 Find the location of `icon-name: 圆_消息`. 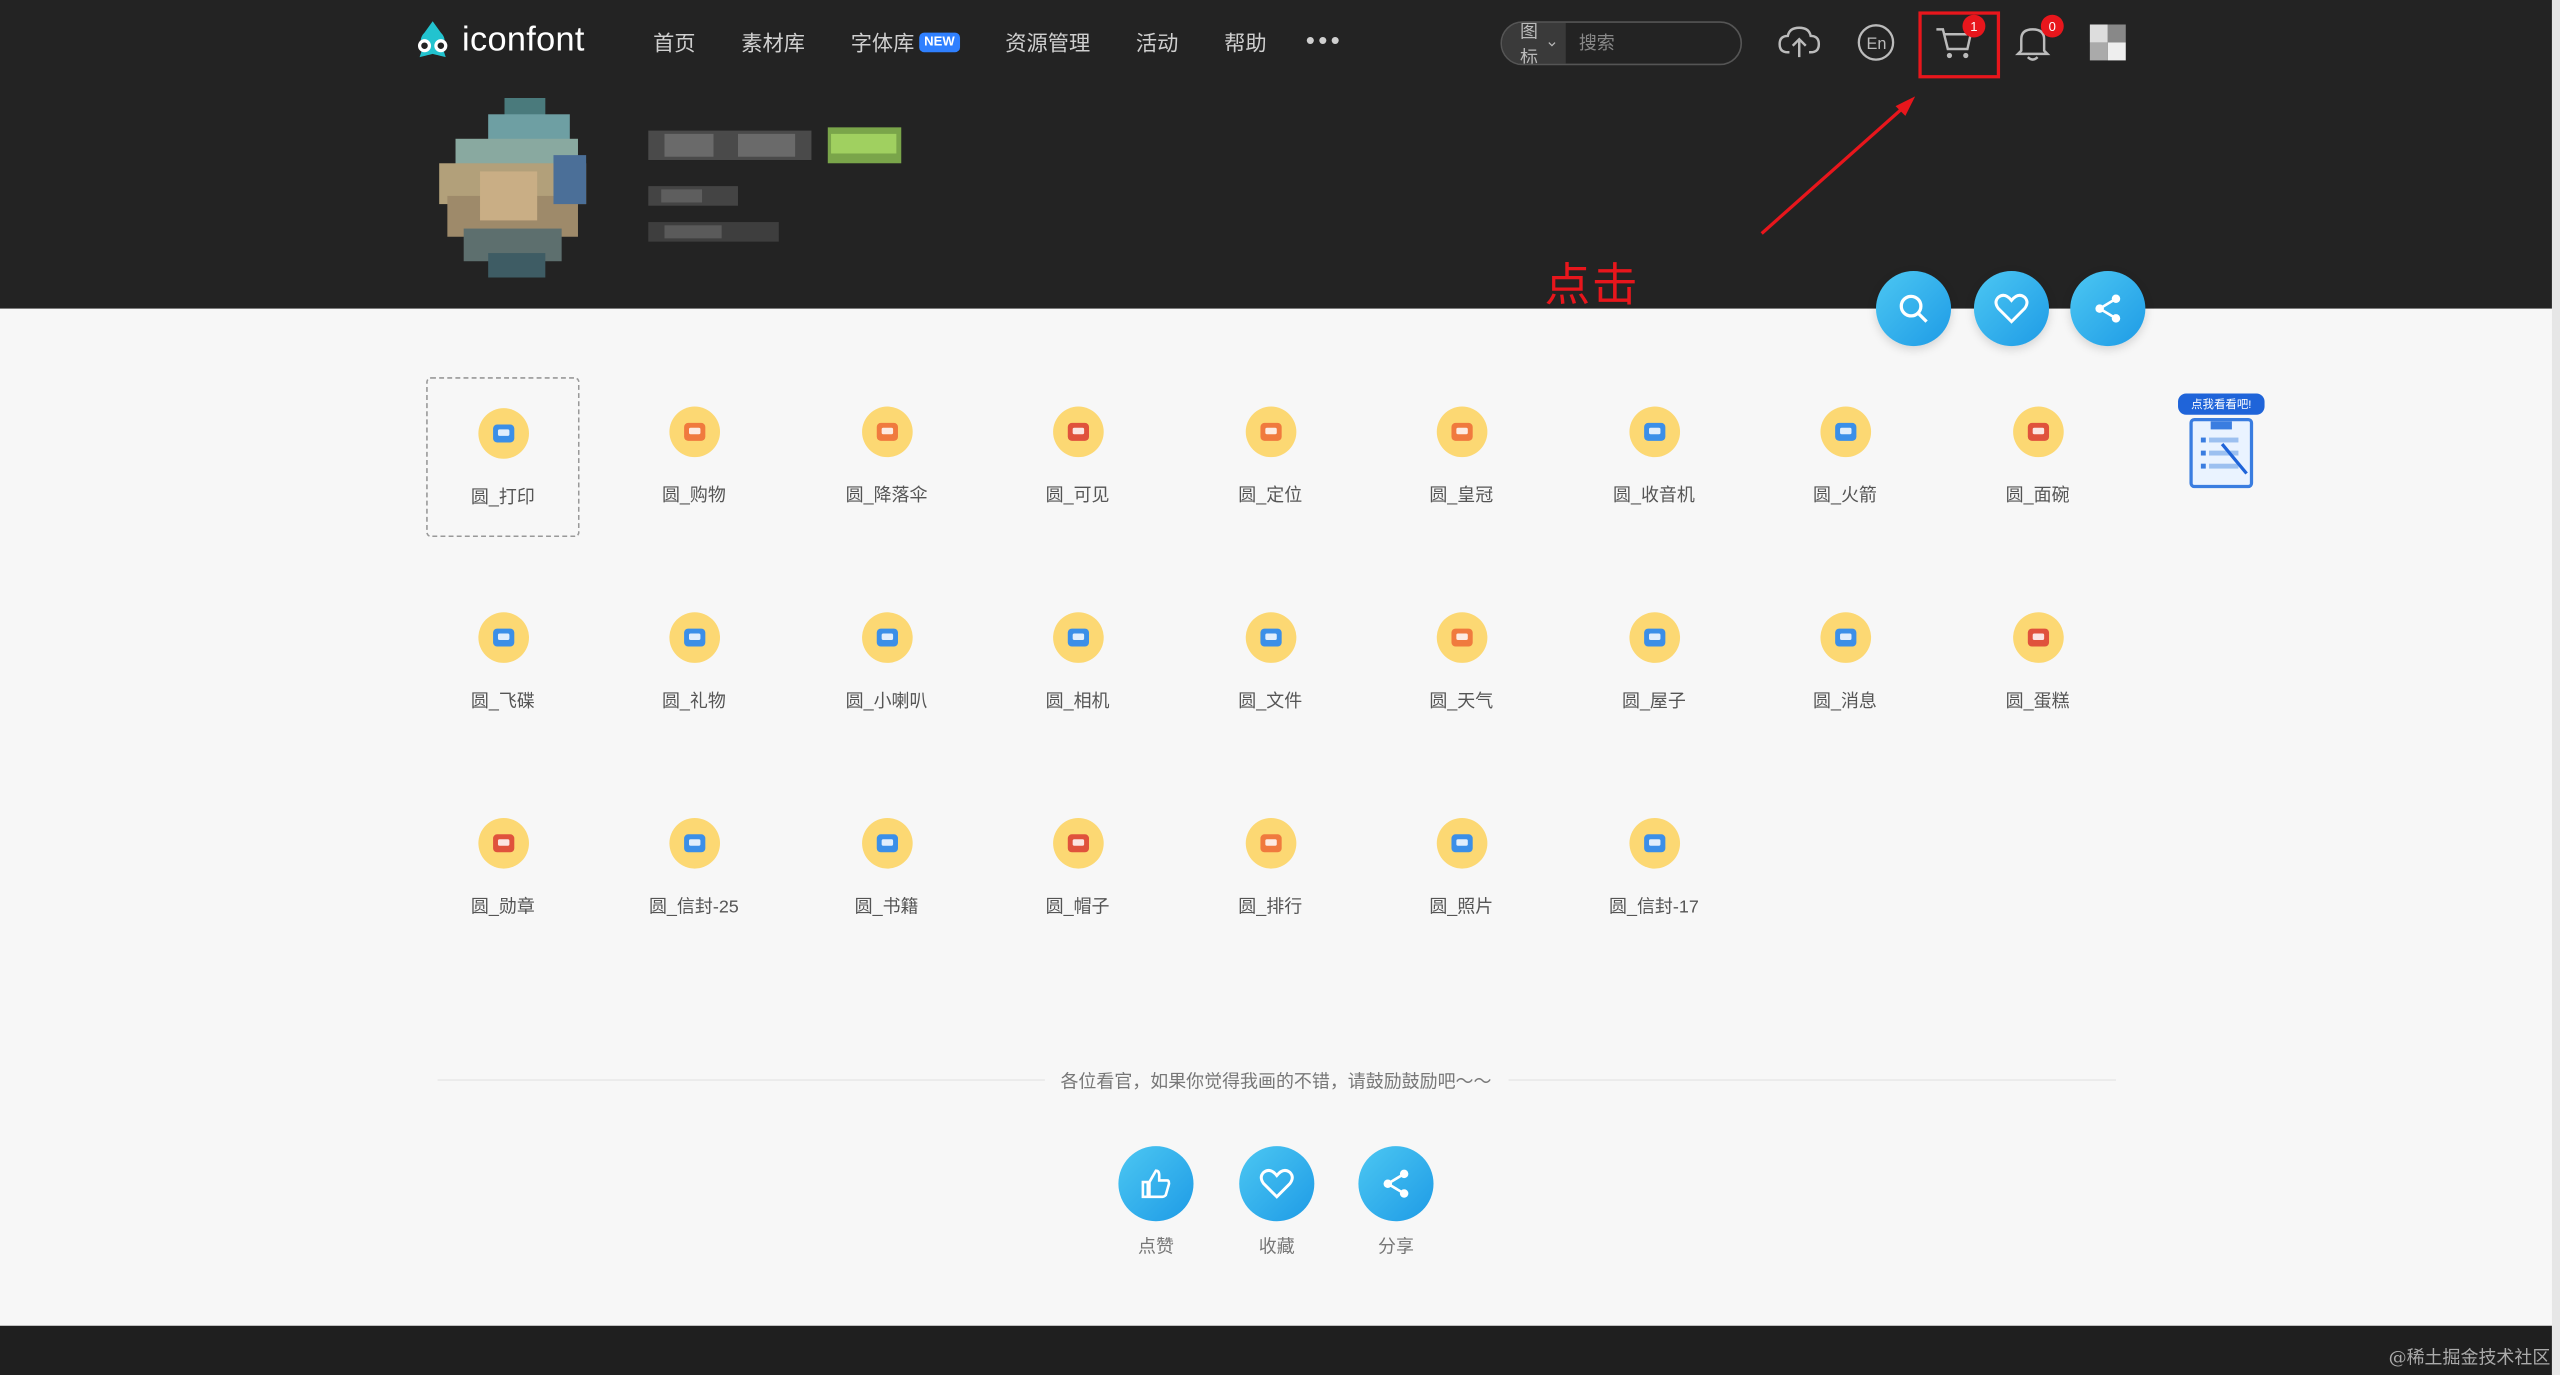

icon-name: 圆_消息 is located at coordinates (1845, 702).